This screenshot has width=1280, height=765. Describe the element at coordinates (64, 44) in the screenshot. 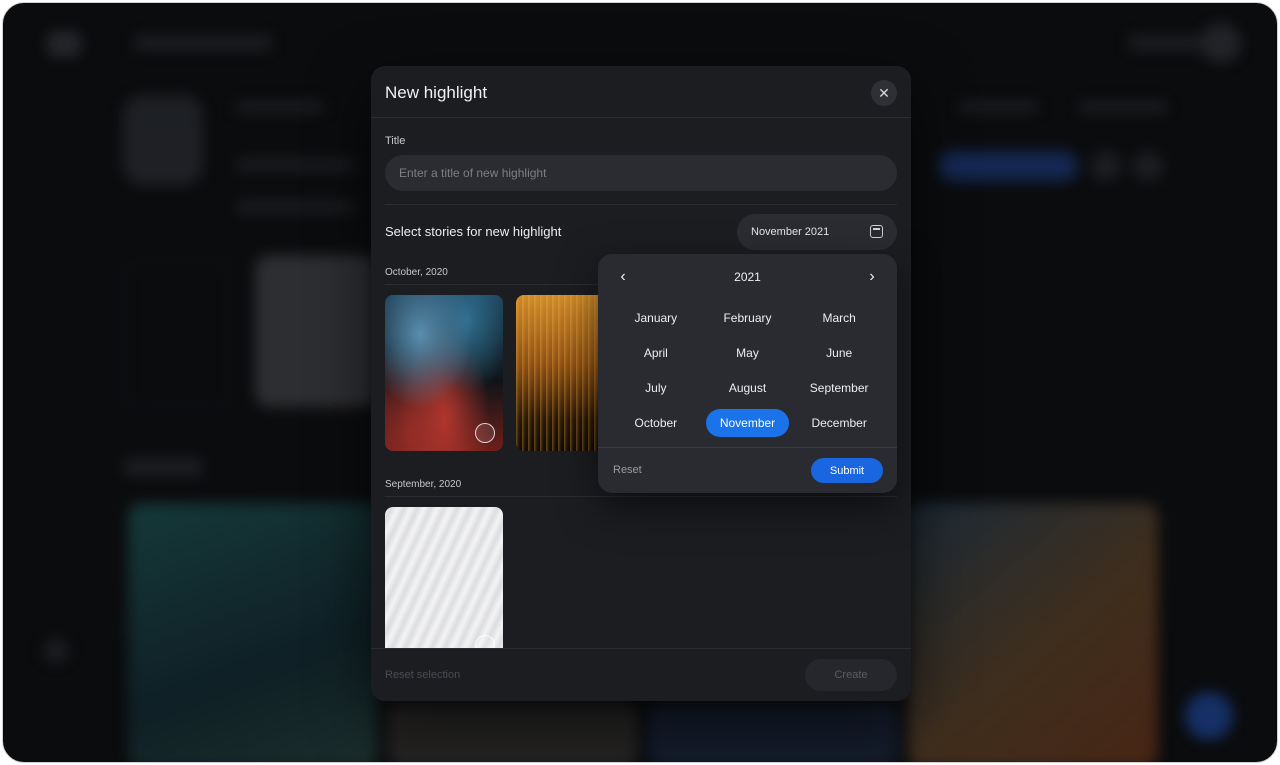

I see `app-logo` at that location.